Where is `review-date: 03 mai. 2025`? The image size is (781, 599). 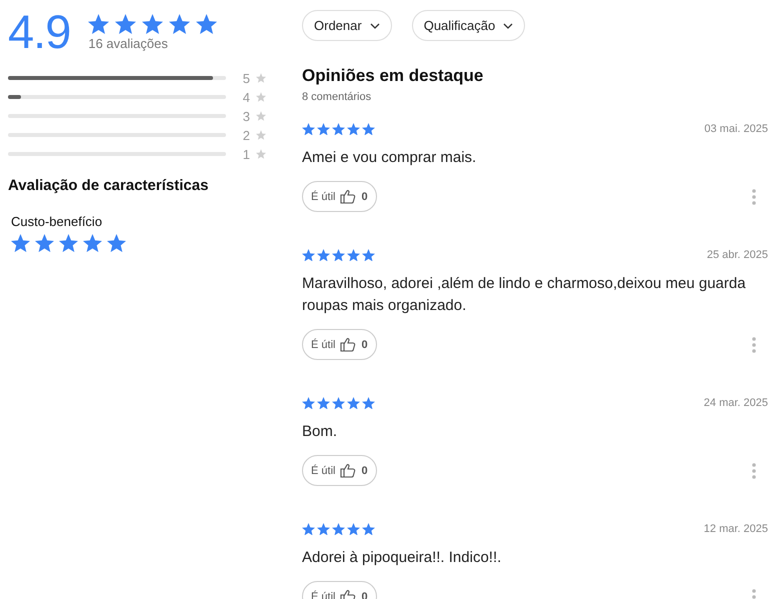
review-date: 03 mai. 2025 is located at coordinates (736, 129).